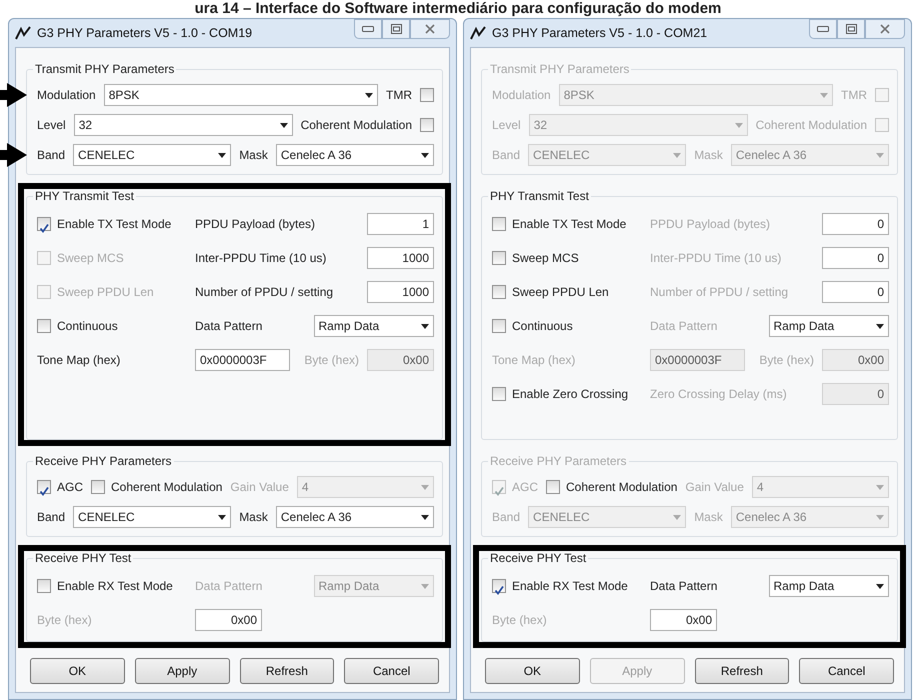  Describe the element at coordinates (242, 360) in the screenshot. I see `input-field: 0x0000003F` at that location.